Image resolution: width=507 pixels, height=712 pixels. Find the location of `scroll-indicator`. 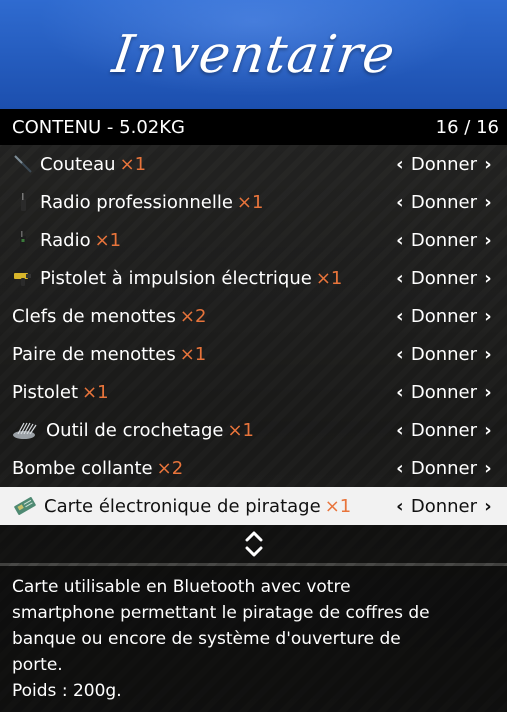

scroll-indicator is located at coordinates (253, 544).